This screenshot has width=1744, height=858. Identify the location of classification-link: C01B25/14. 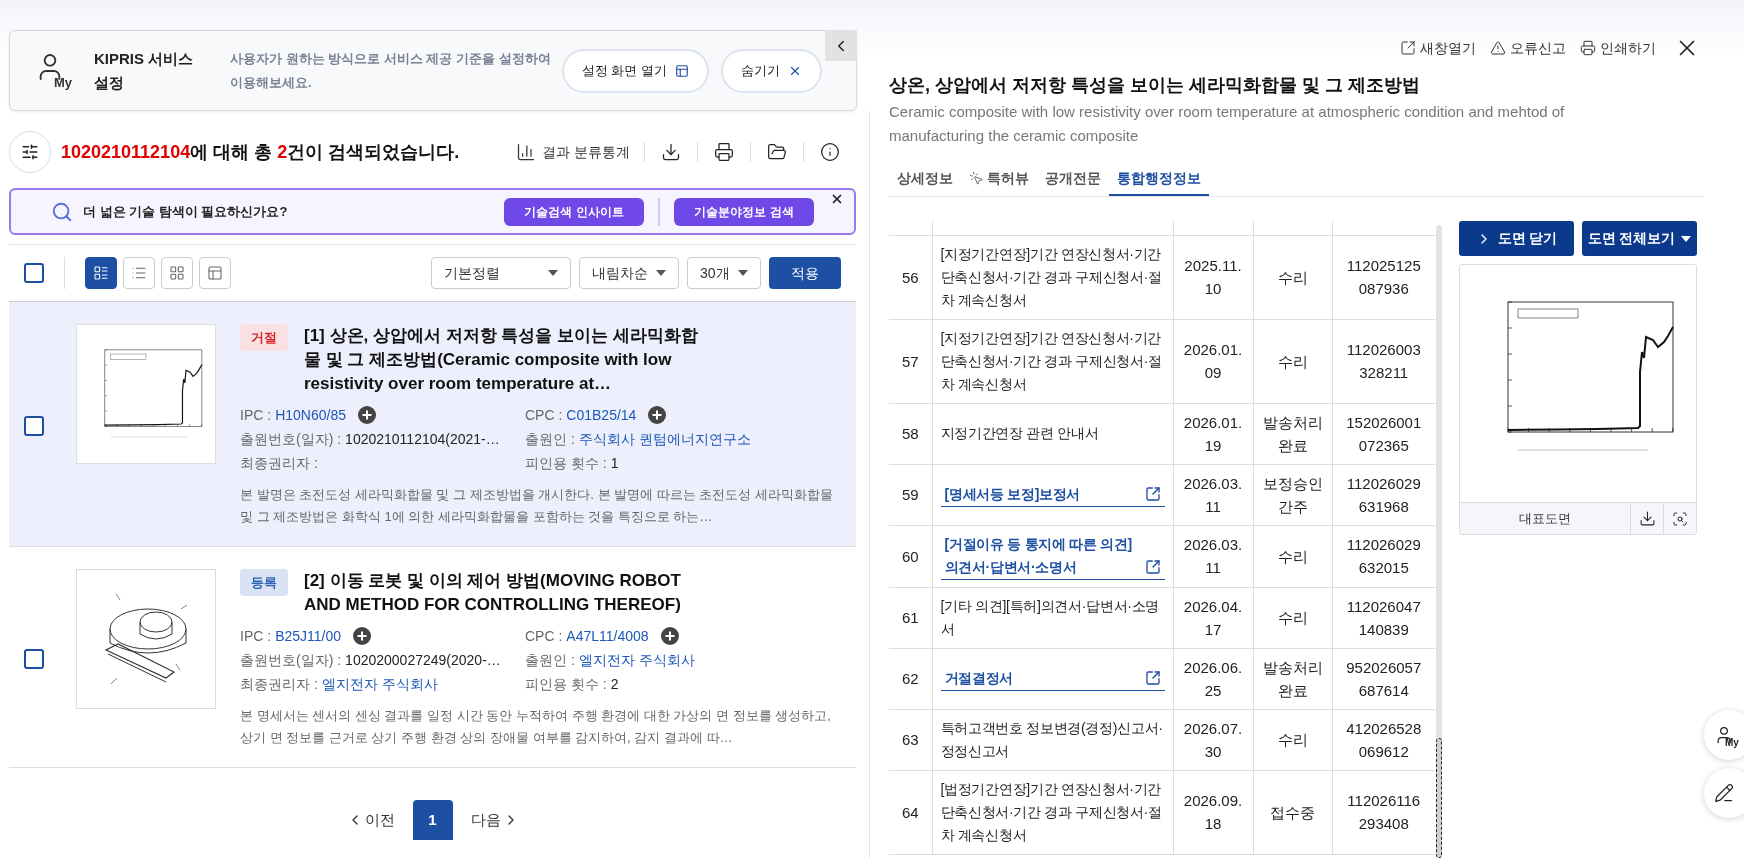
(601, 415).